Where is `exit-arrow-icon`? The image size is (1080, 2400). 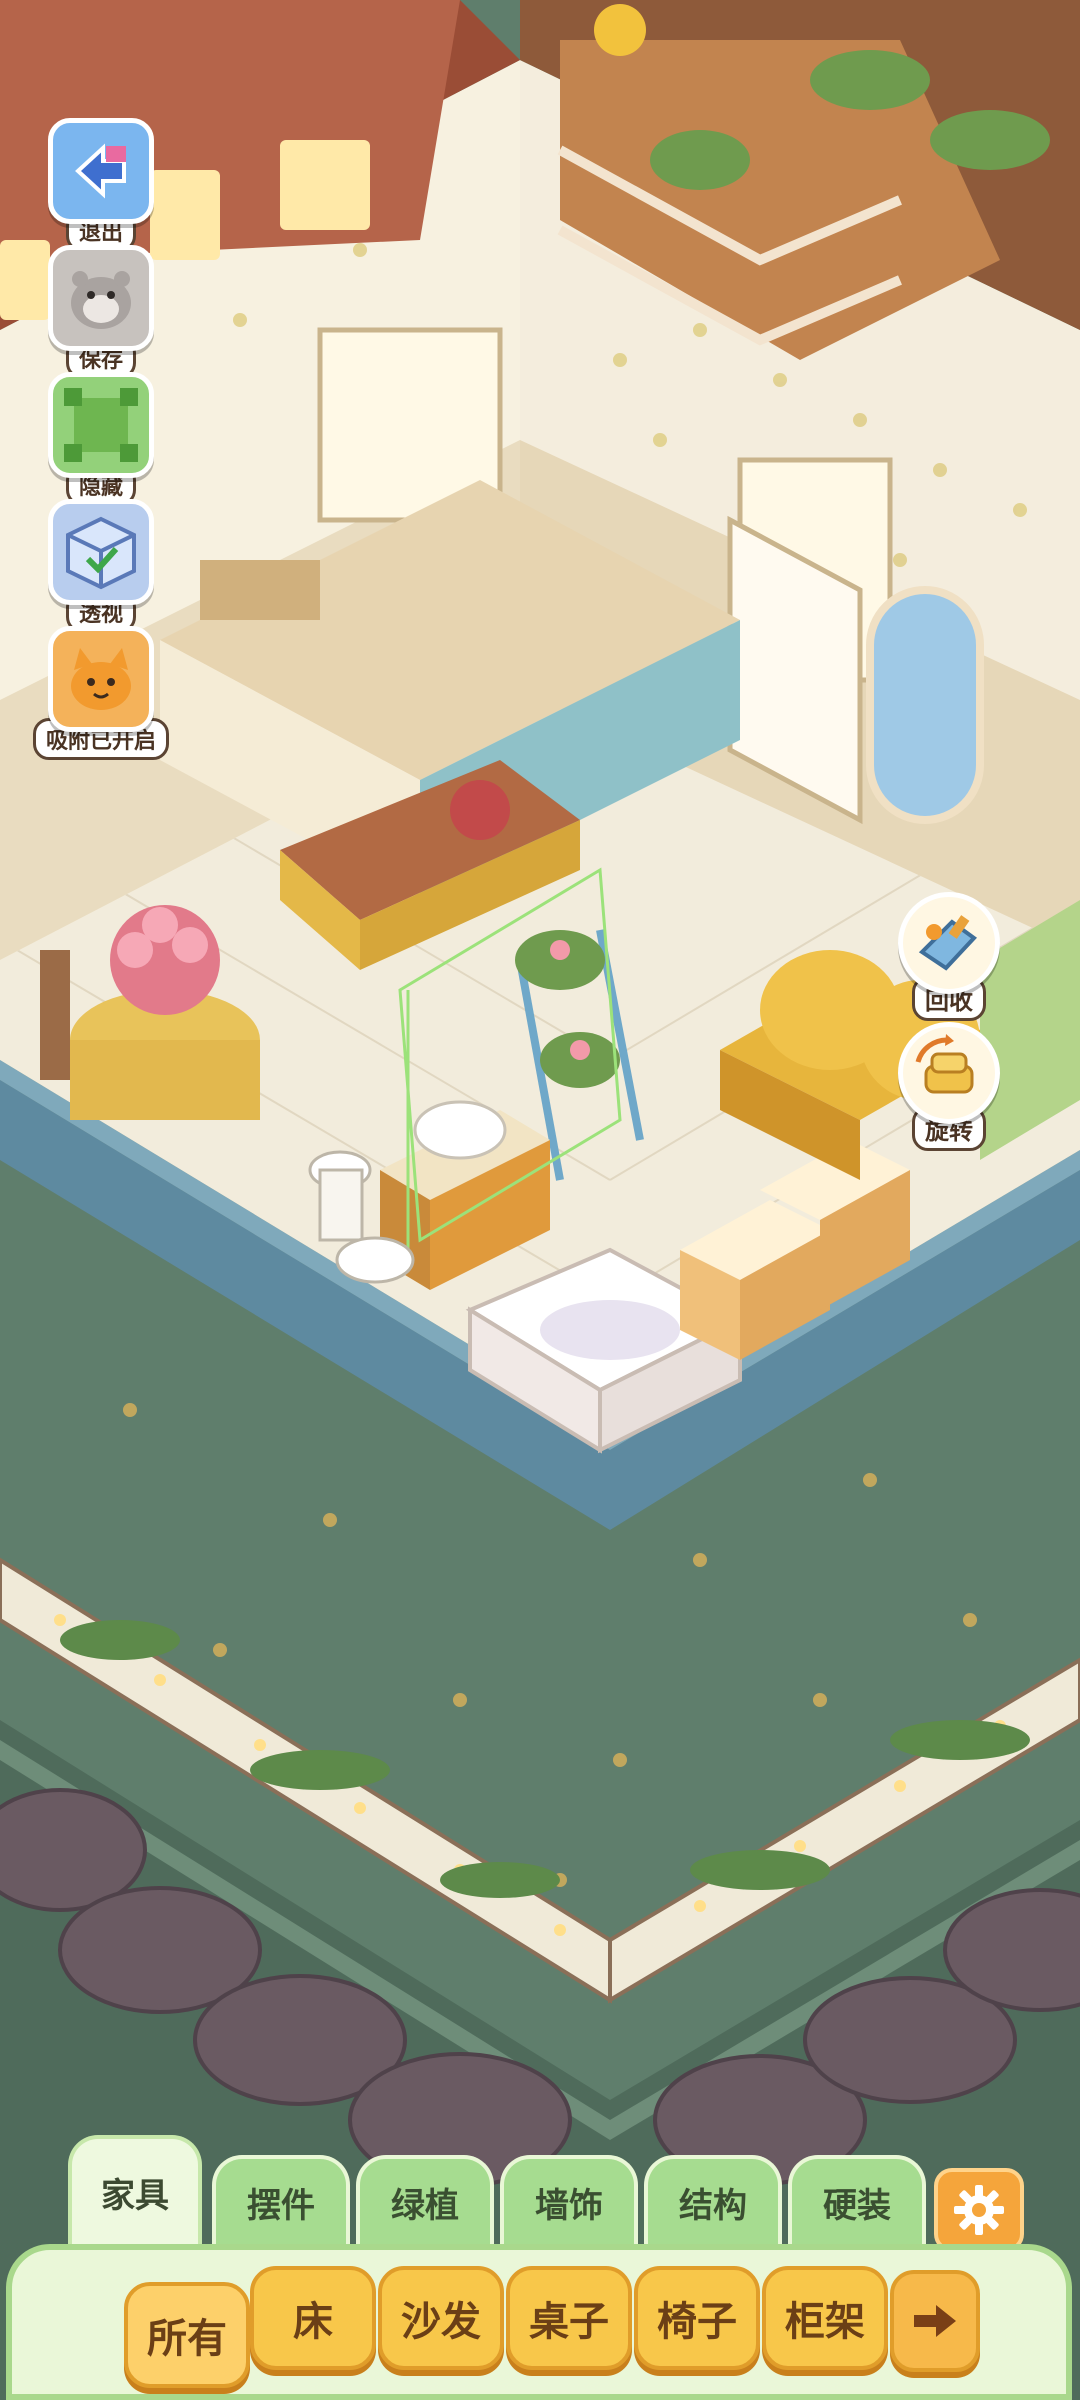 exit-arrow-icon is located at coordinates (101, 171).